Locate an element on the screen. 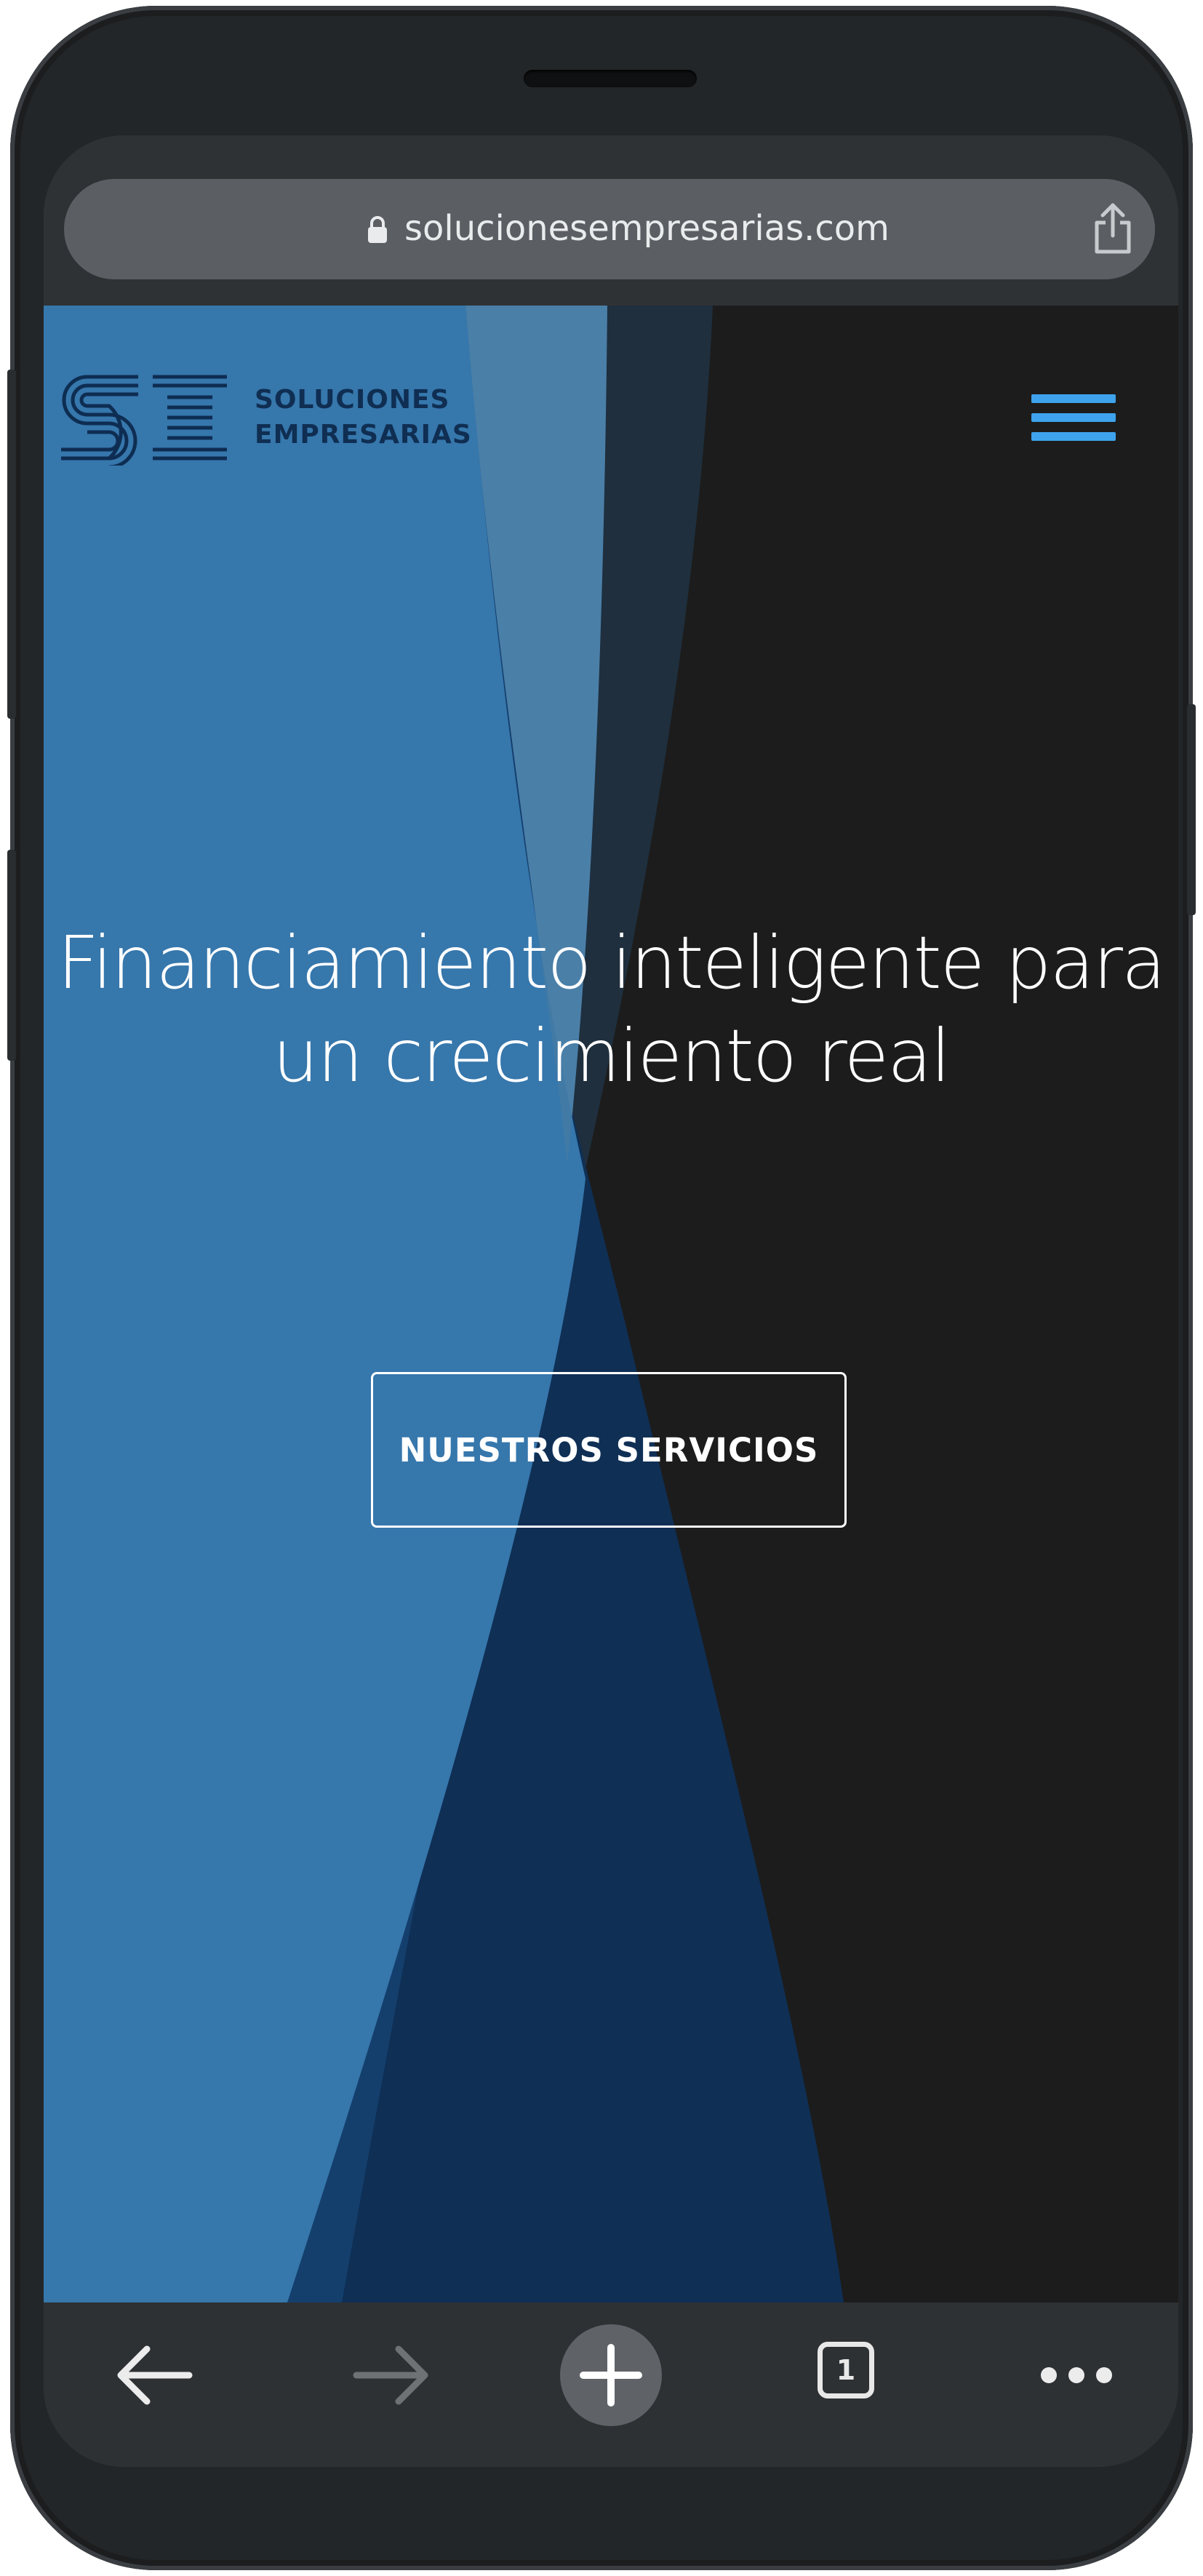 This screenshot has width=1203, height=2576. browser-bottom-toolbar: 1 is located at coordinates (611, 2384).